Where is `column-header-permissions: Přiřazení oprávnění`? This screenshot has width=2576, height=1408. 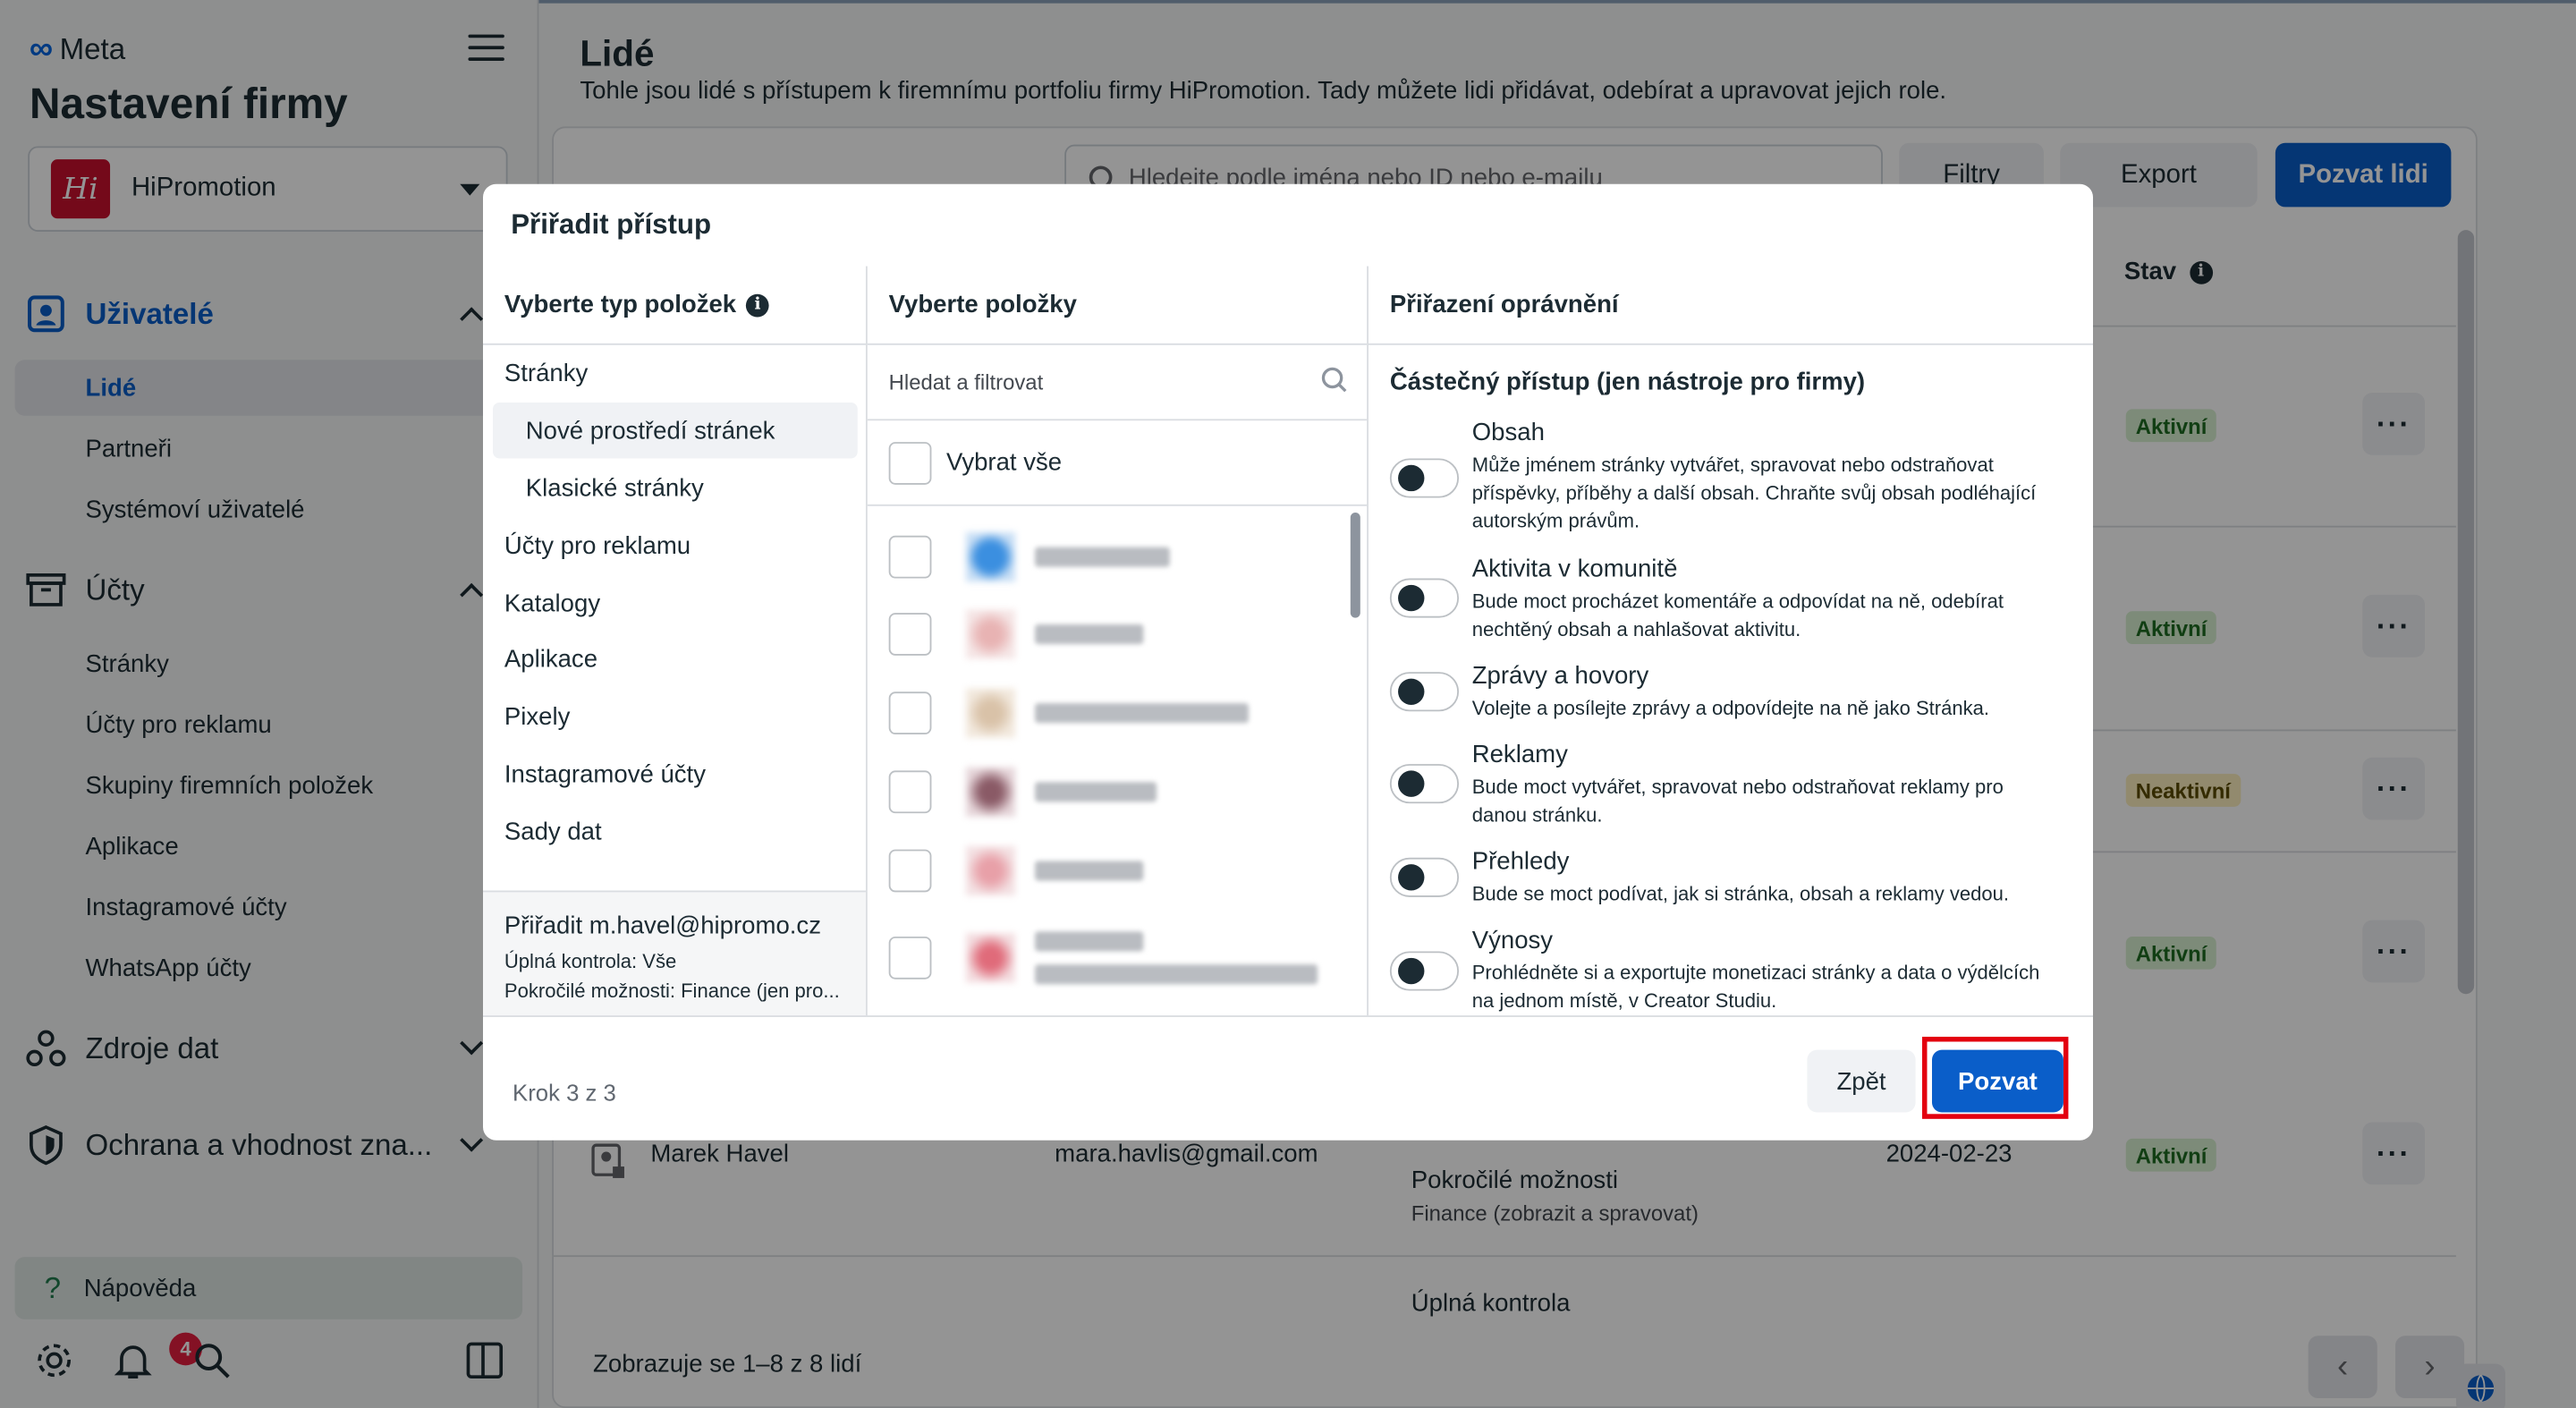
column-header-permissions: Přiřazení oprávnění is located at coordinates (1730, 306).